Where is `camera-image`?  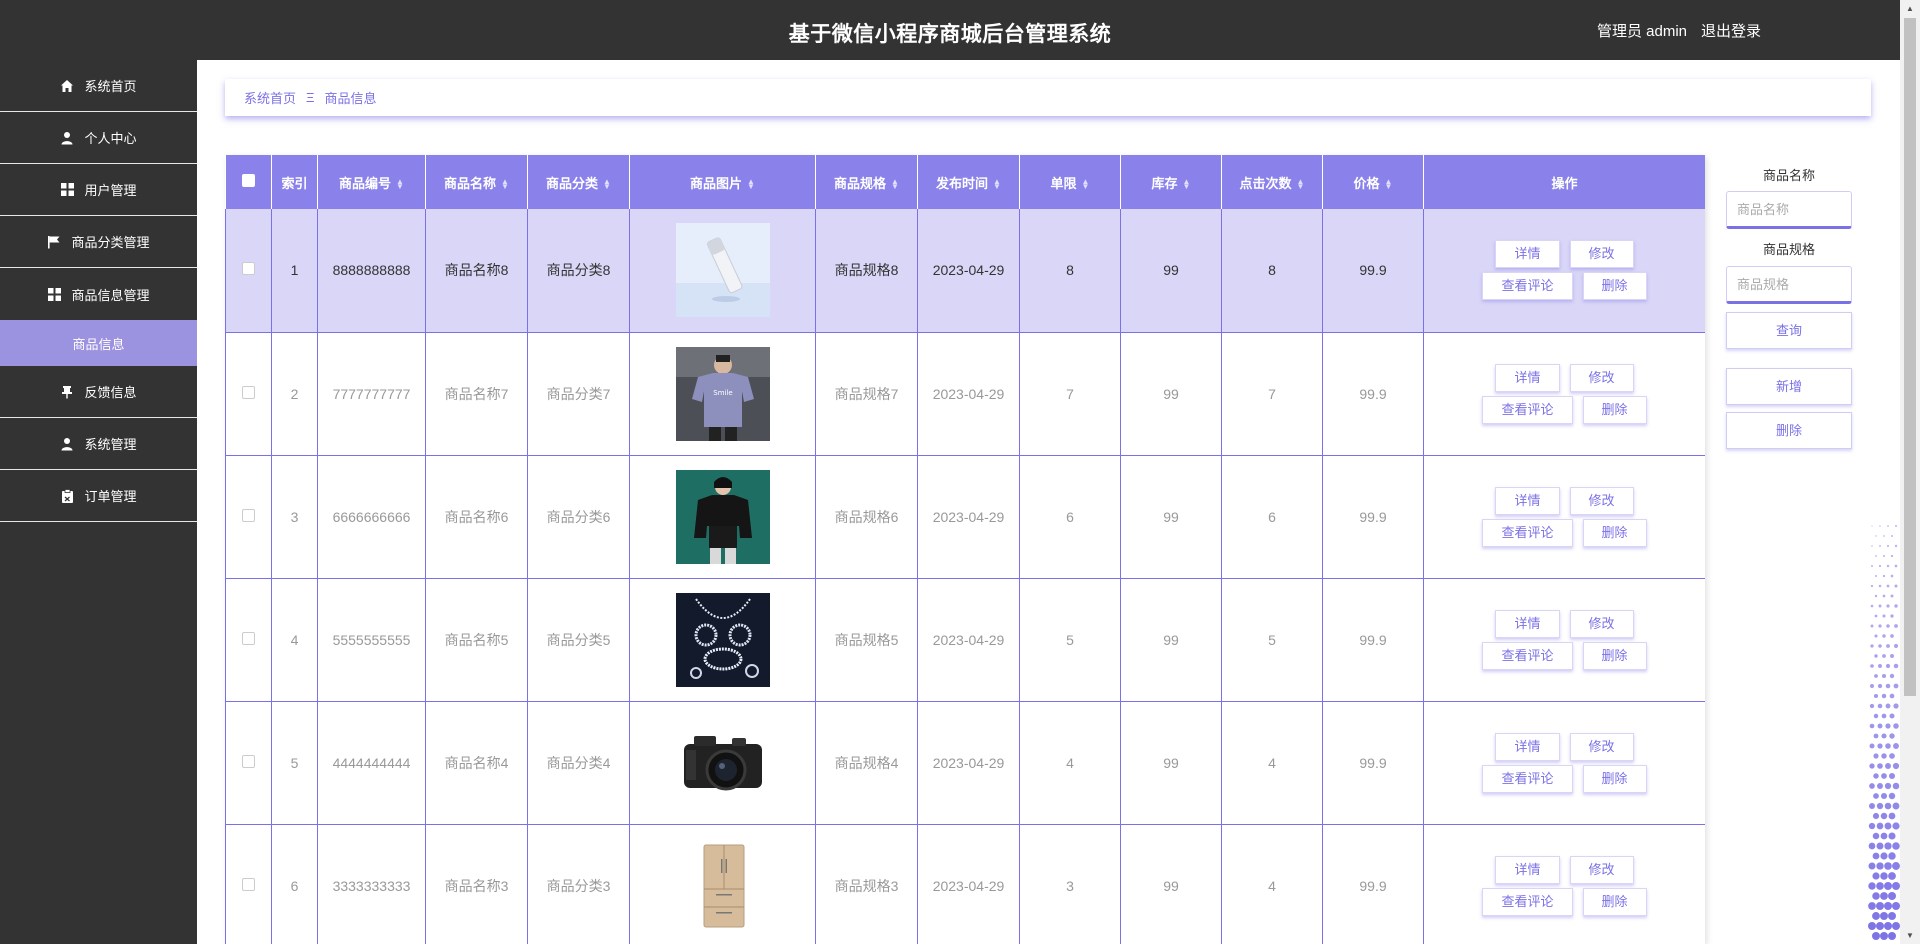
camera-image is located at coordinates (722, 762).